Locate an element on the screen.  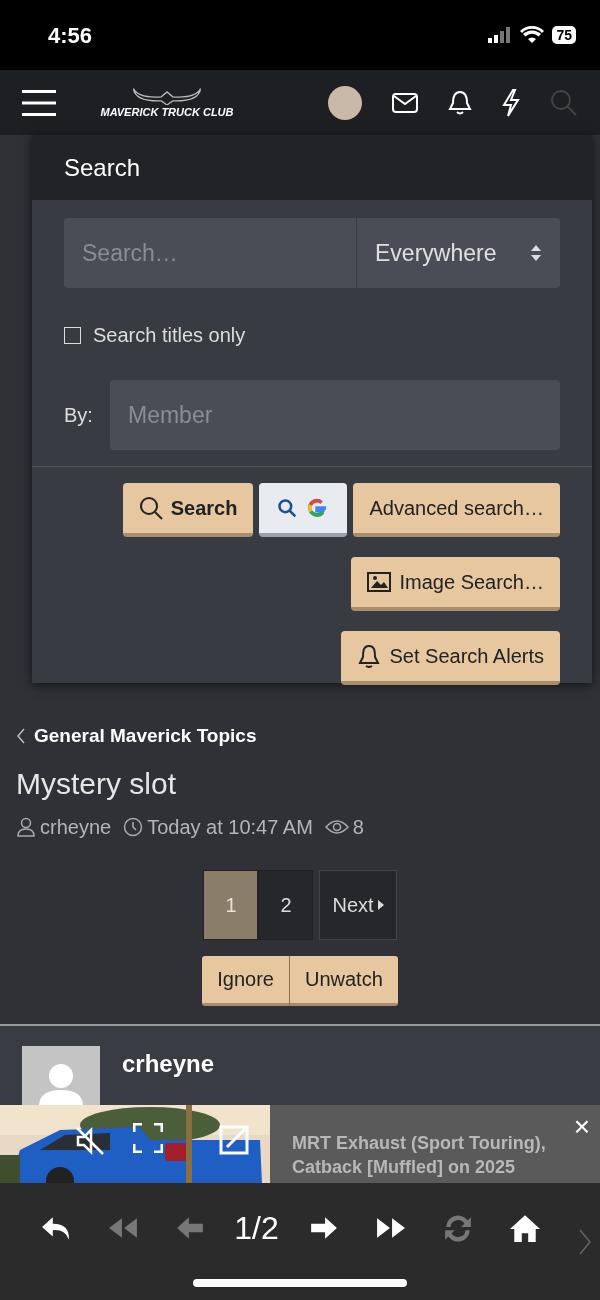
page-button: 2 is located at coordinates (286, 904).